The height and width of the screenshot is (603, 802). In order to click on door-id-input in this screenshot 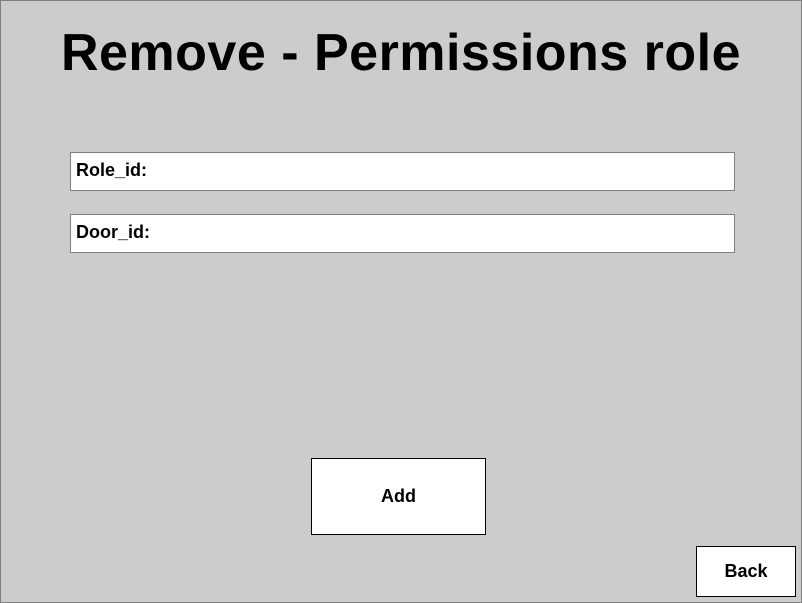, I will do `click(447, 233)`.